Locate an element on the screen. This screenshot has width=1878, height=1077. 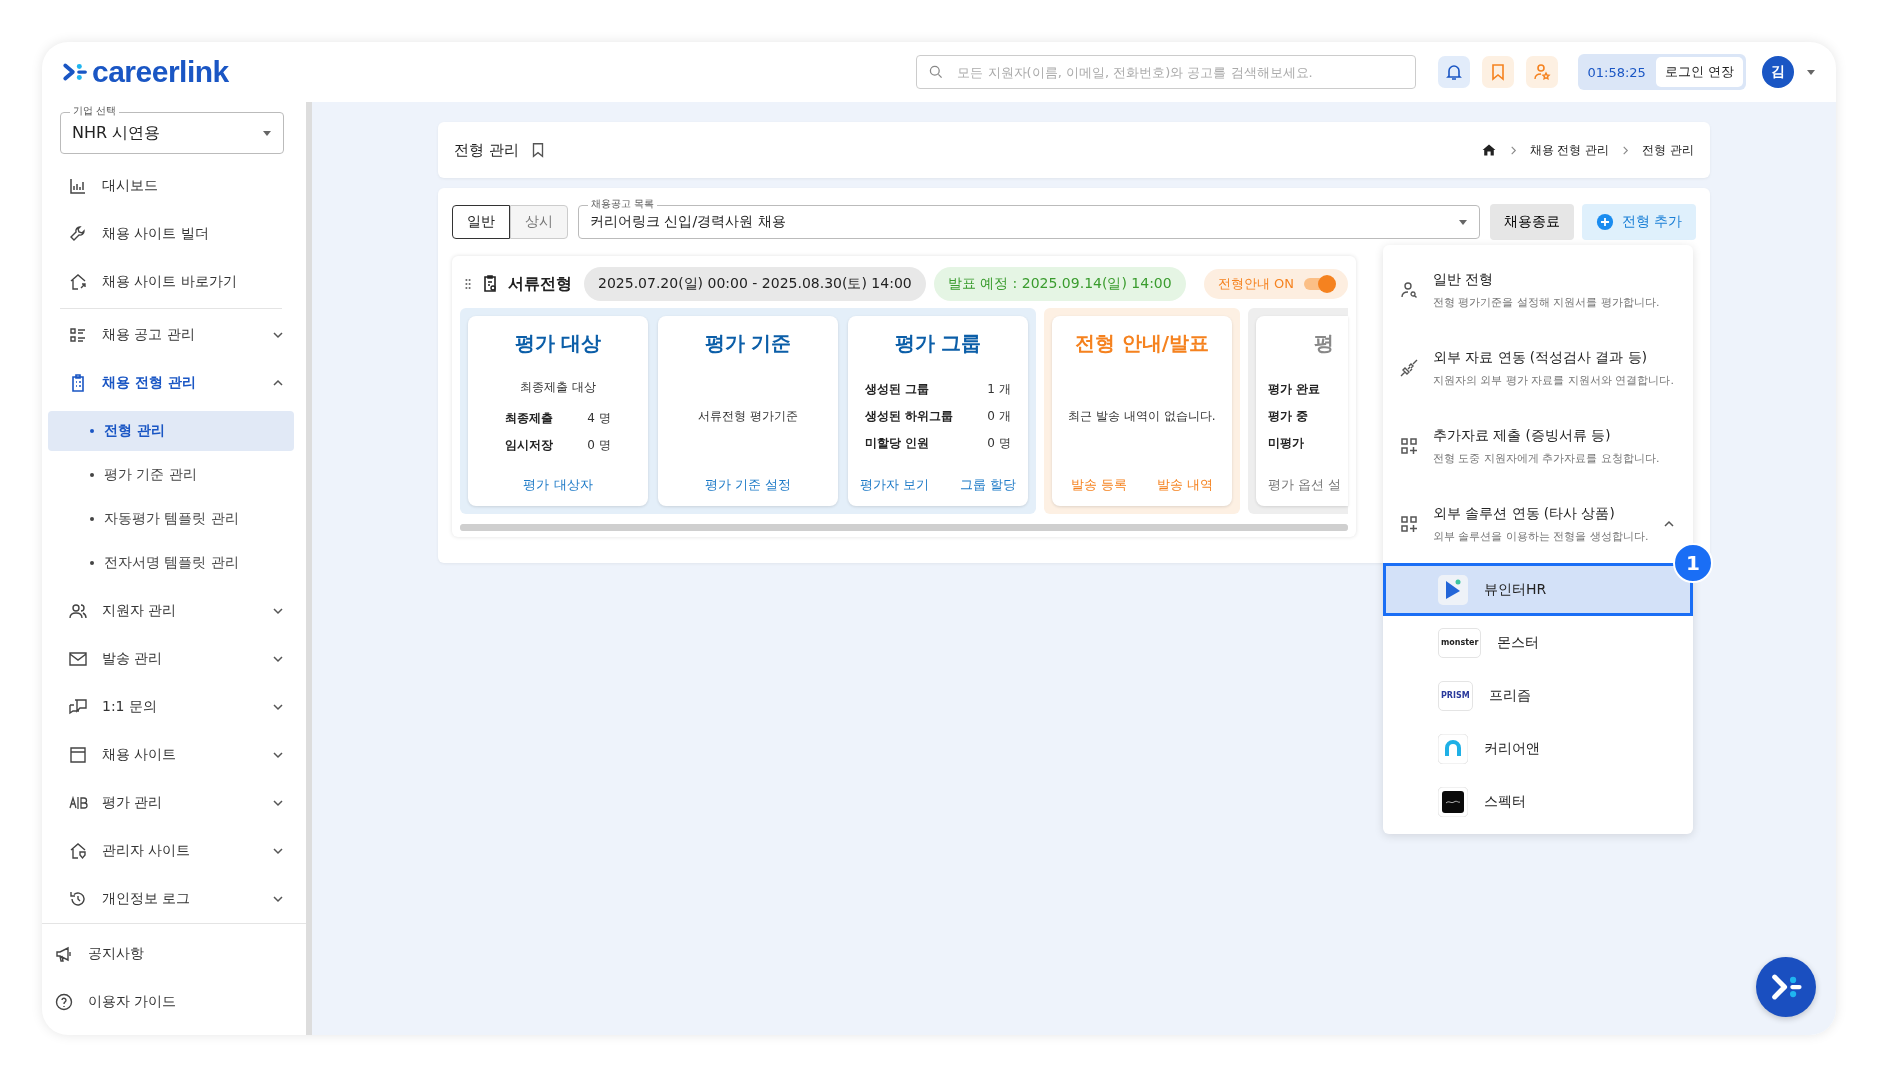
user-star-button is located at coordinates (1542, 72).